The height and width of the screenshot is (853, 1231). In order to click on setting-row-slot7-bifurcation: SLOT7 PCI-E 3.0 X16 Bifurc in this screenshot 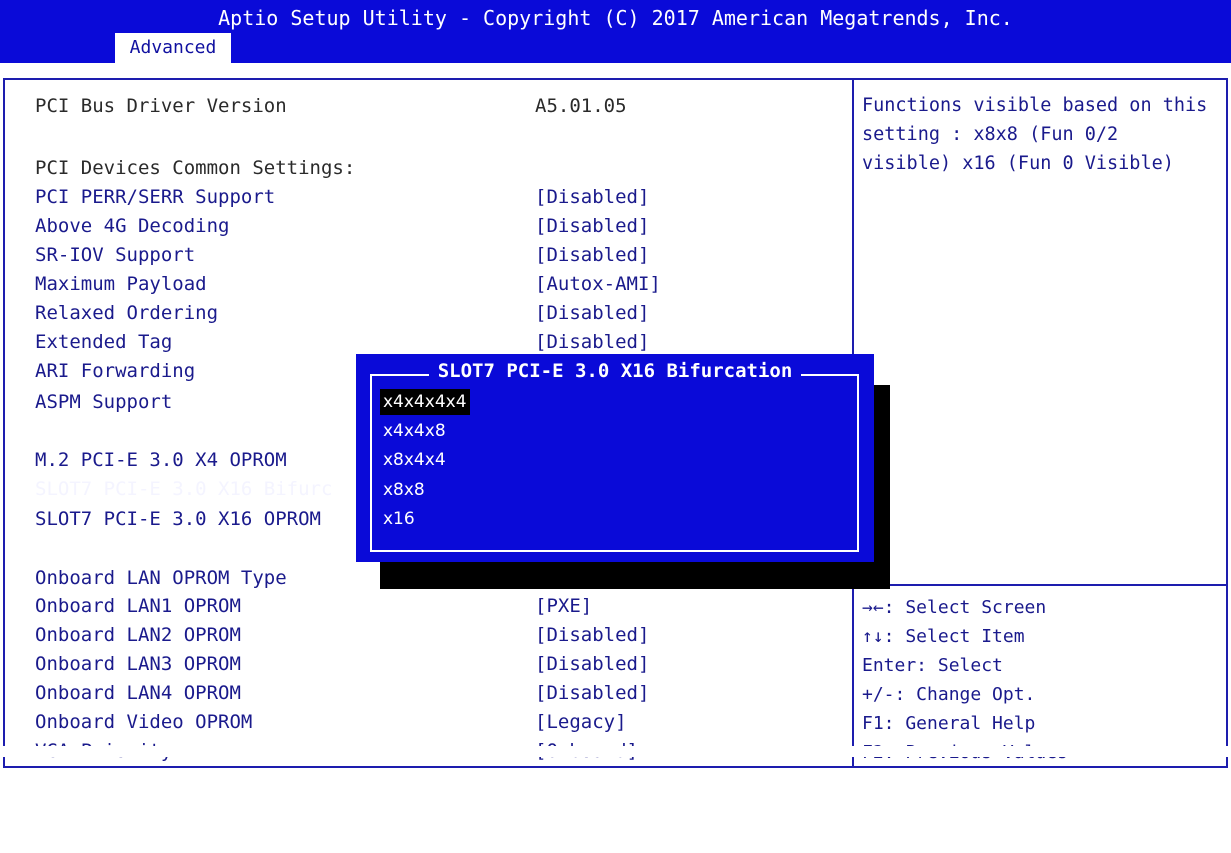, I will do `click(184, 489)`.